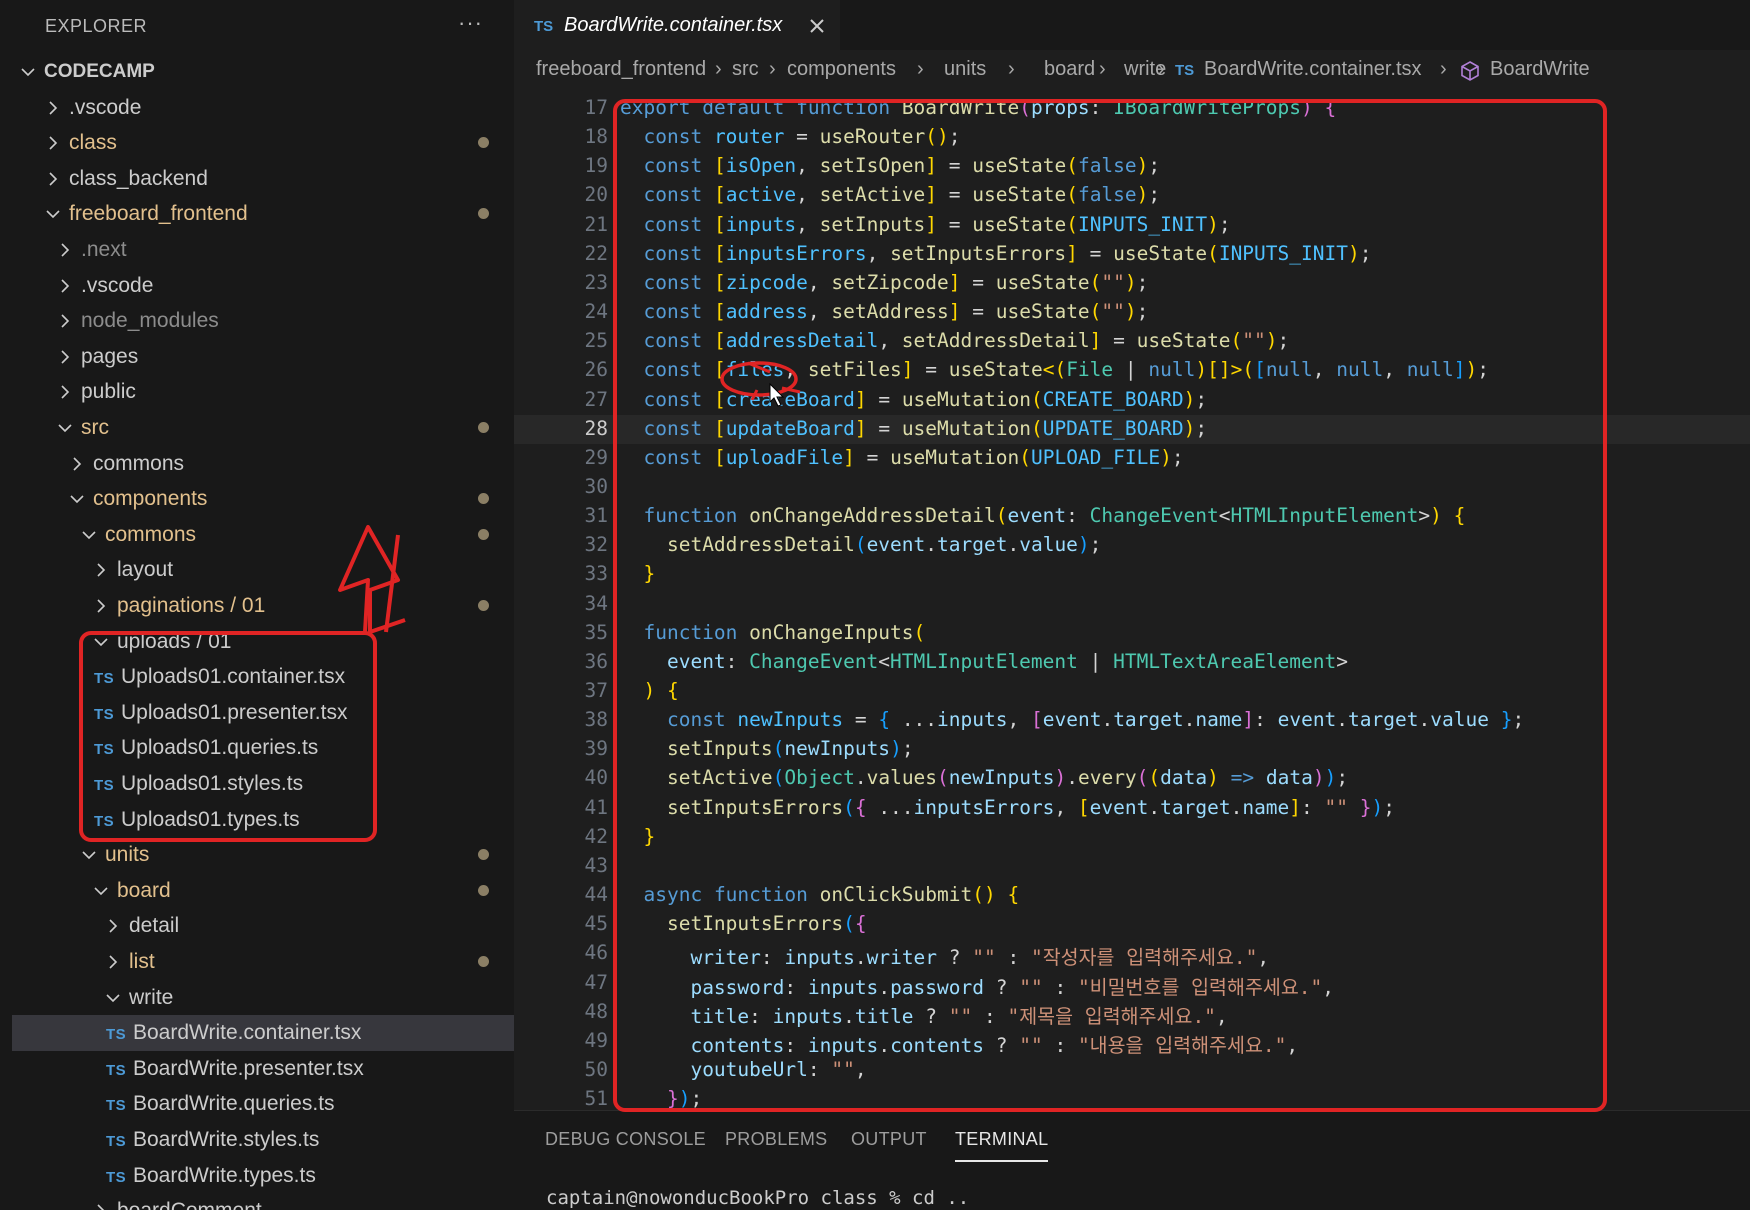 Image resolution: width=1750 pixels, height=1210 pixels. I want to click on tab-boardwrite-container: TS BoardWrite.container.tsx, so click(677, 25).